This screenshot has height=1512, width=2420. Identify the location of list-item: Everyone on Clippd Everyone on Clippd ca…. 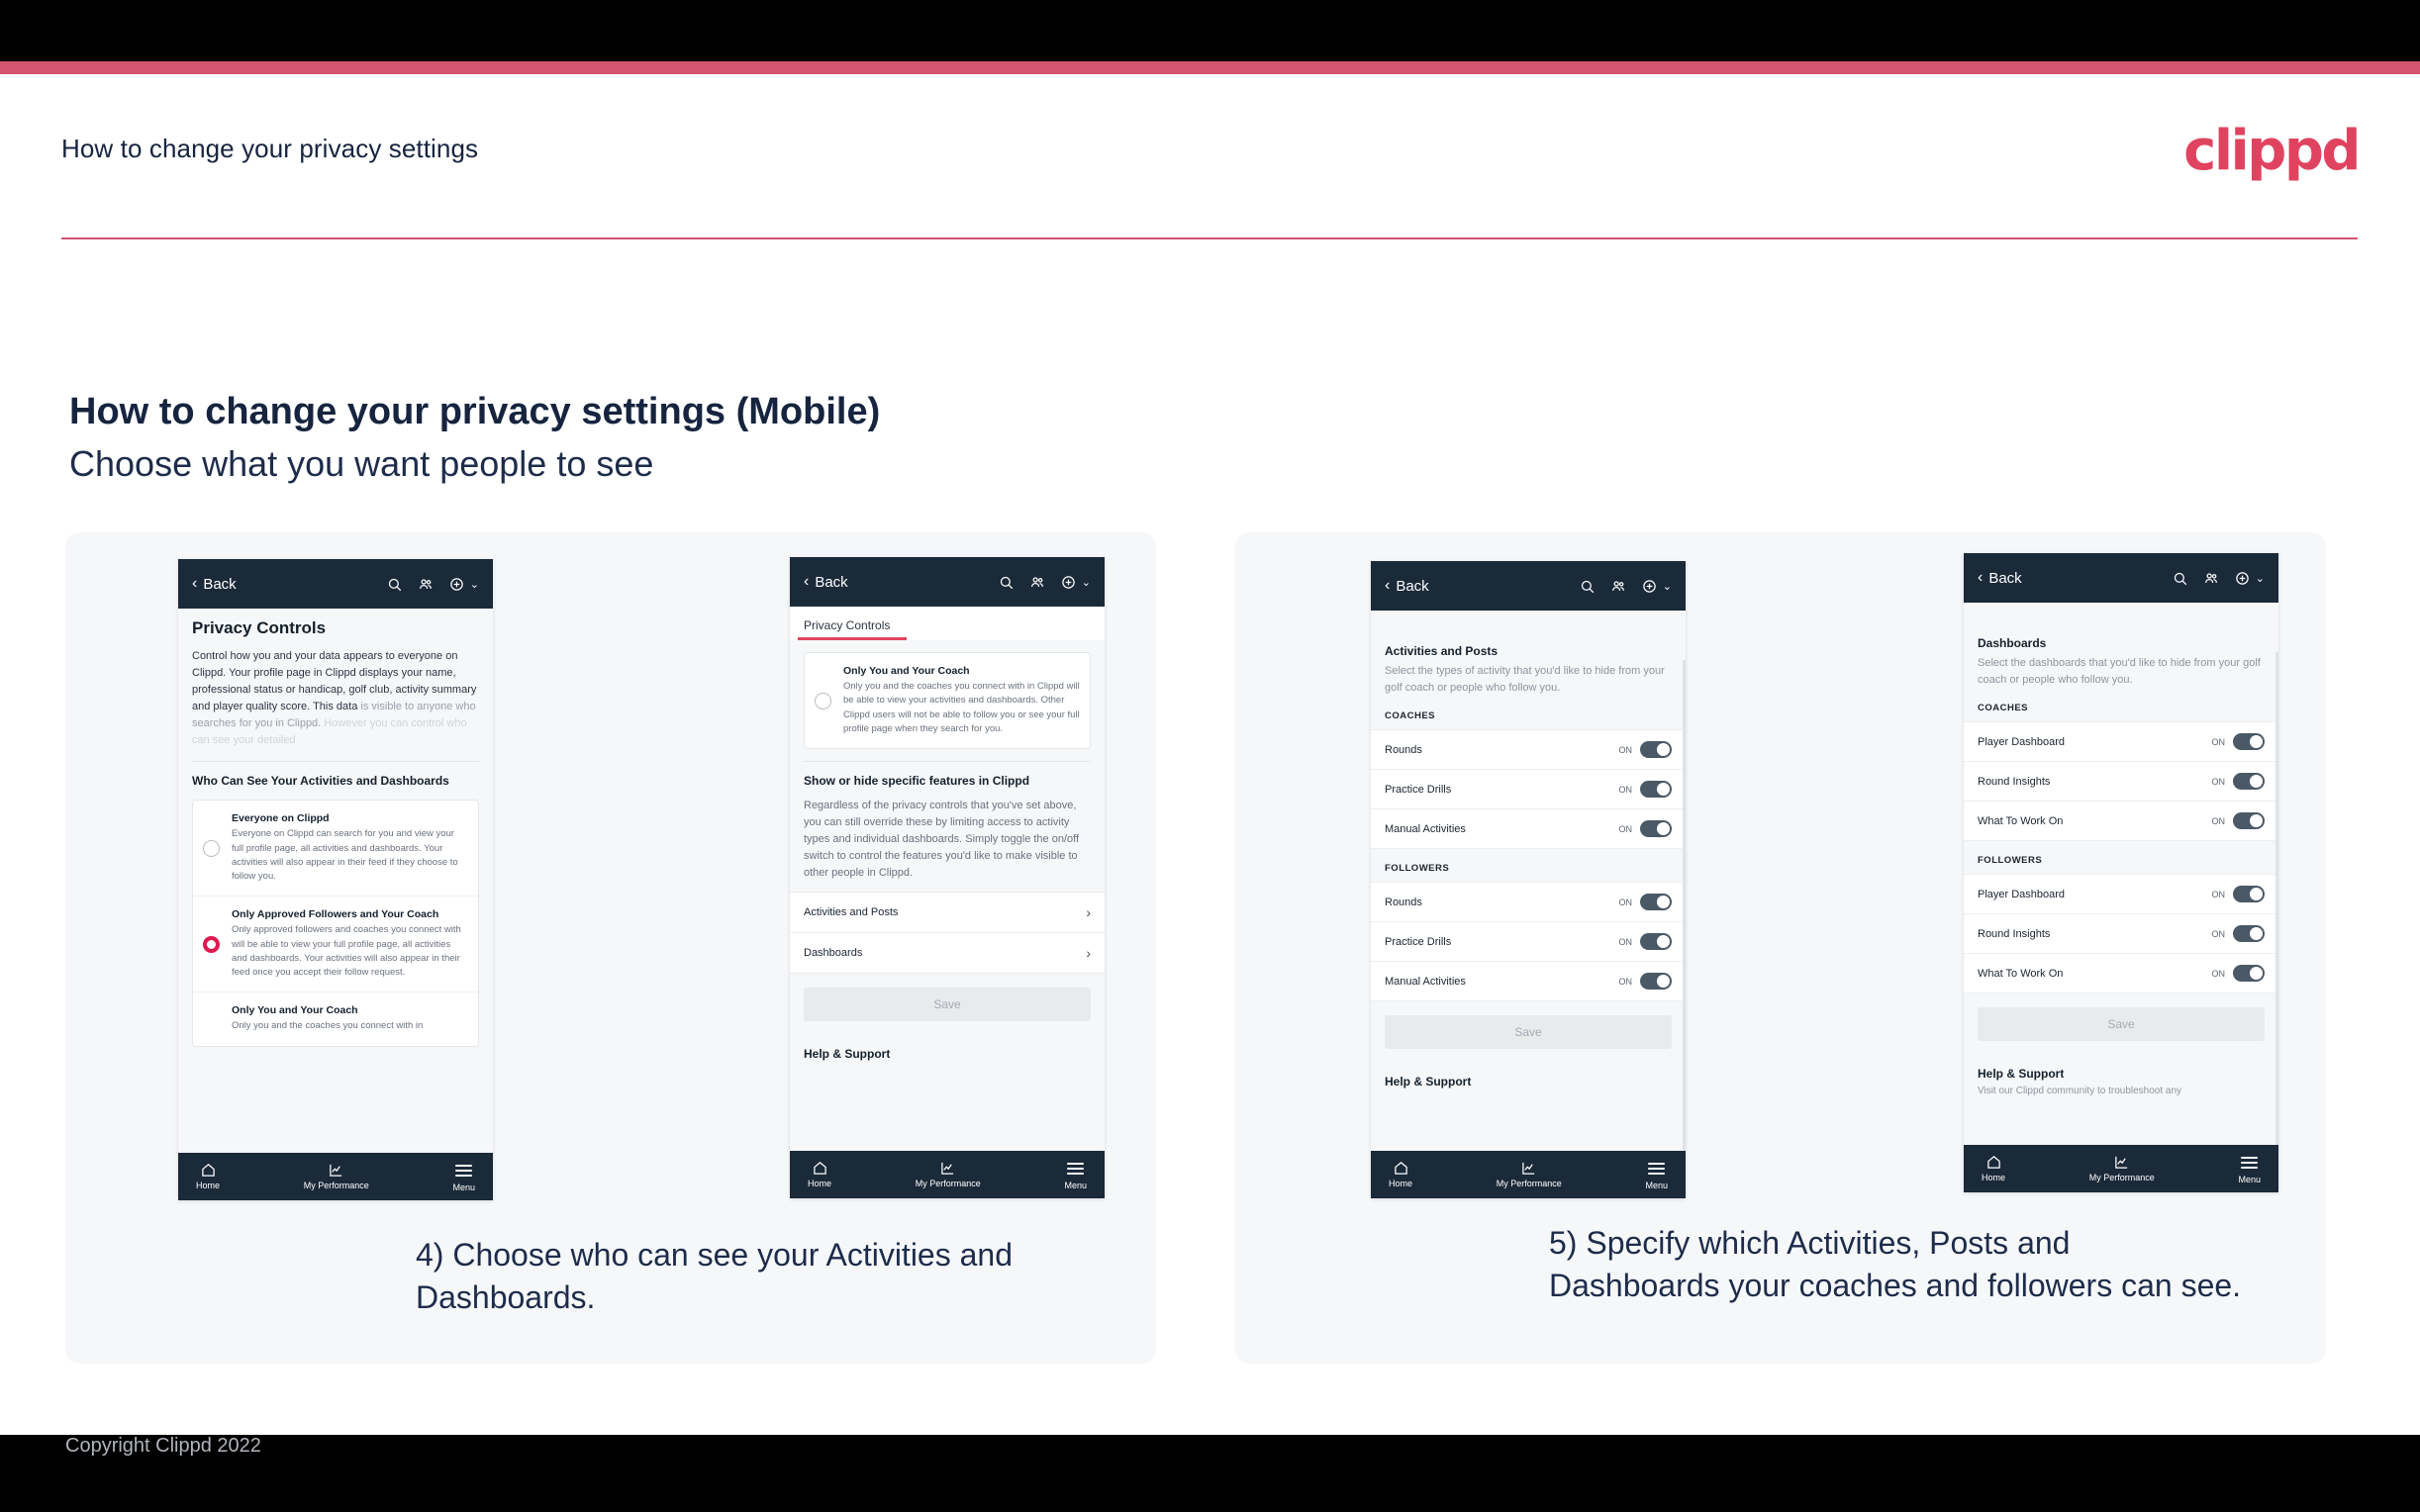
(335, 849).